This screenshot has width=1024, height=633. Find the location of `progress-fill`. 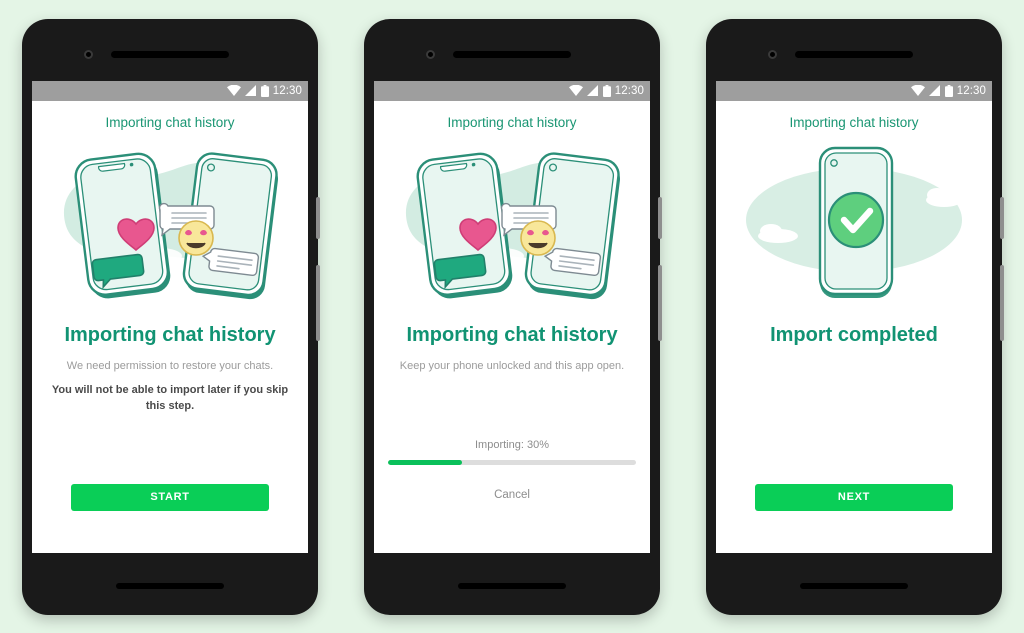

progress-fill is located at coordinates (425, 462).